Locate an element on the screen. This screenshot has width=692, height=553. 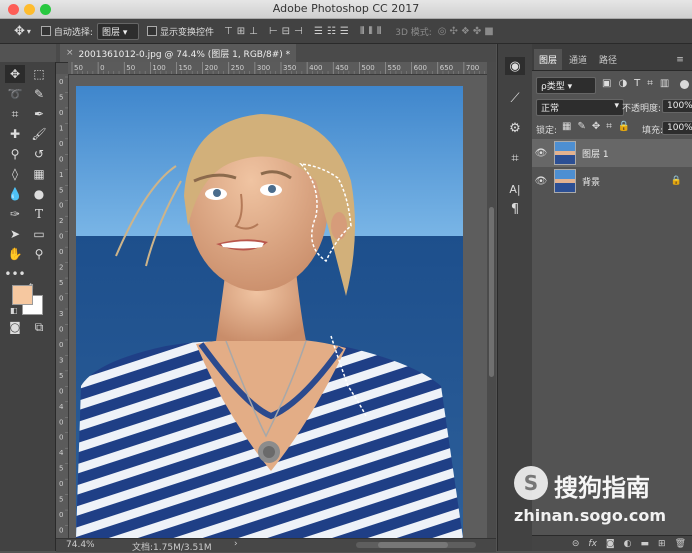
show-transform-checkbox is located at coordinates (153, 31).